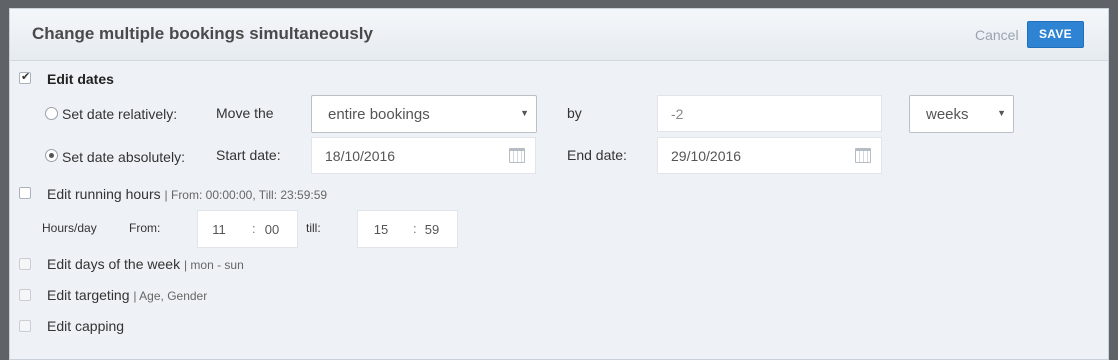 Image resolution: width=1118 pixels, height=360 pixels. I want to click on from-hour-value: 11, so click(219, 229).